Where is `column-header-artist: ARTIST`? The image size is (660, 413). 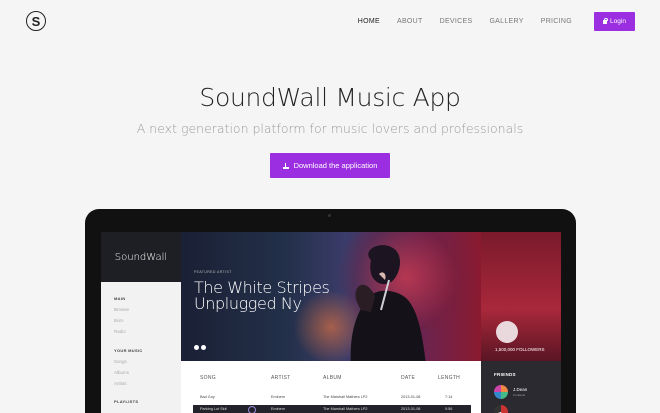 column-header-artist: ARTIST is located at coordinates (281, 378).